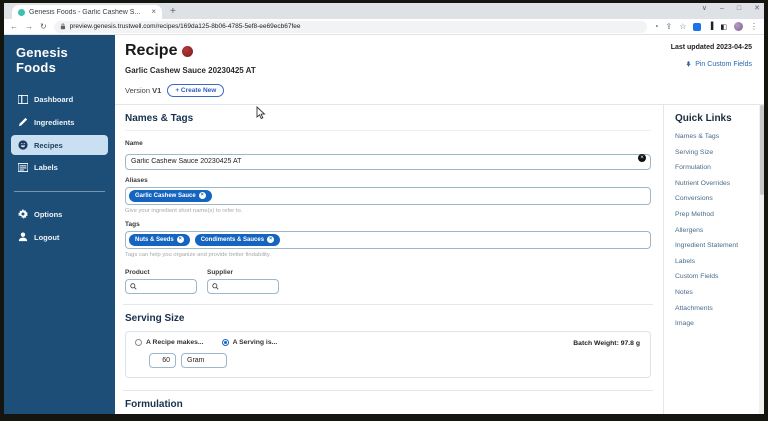  Describe the element at coordinates (704, 8) in the screenshot. I see `window-menu-icon: ∨` at that location.